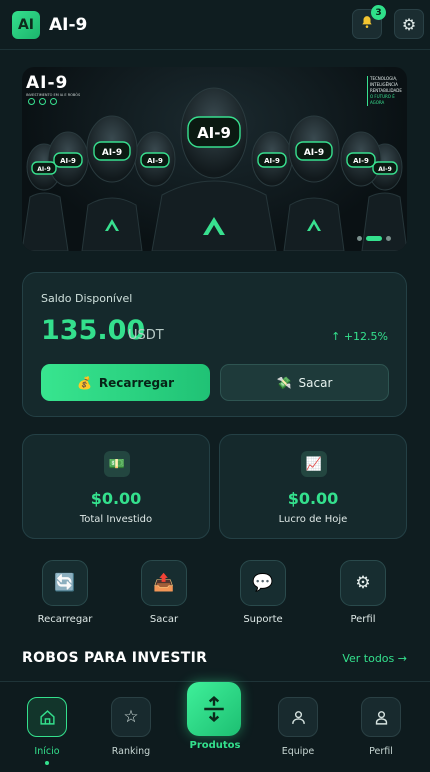  What do you see at coordinates (374, 658) in the screenshot?
I see `see-all-link: Ver todos →` at bounding box center [374, 658].